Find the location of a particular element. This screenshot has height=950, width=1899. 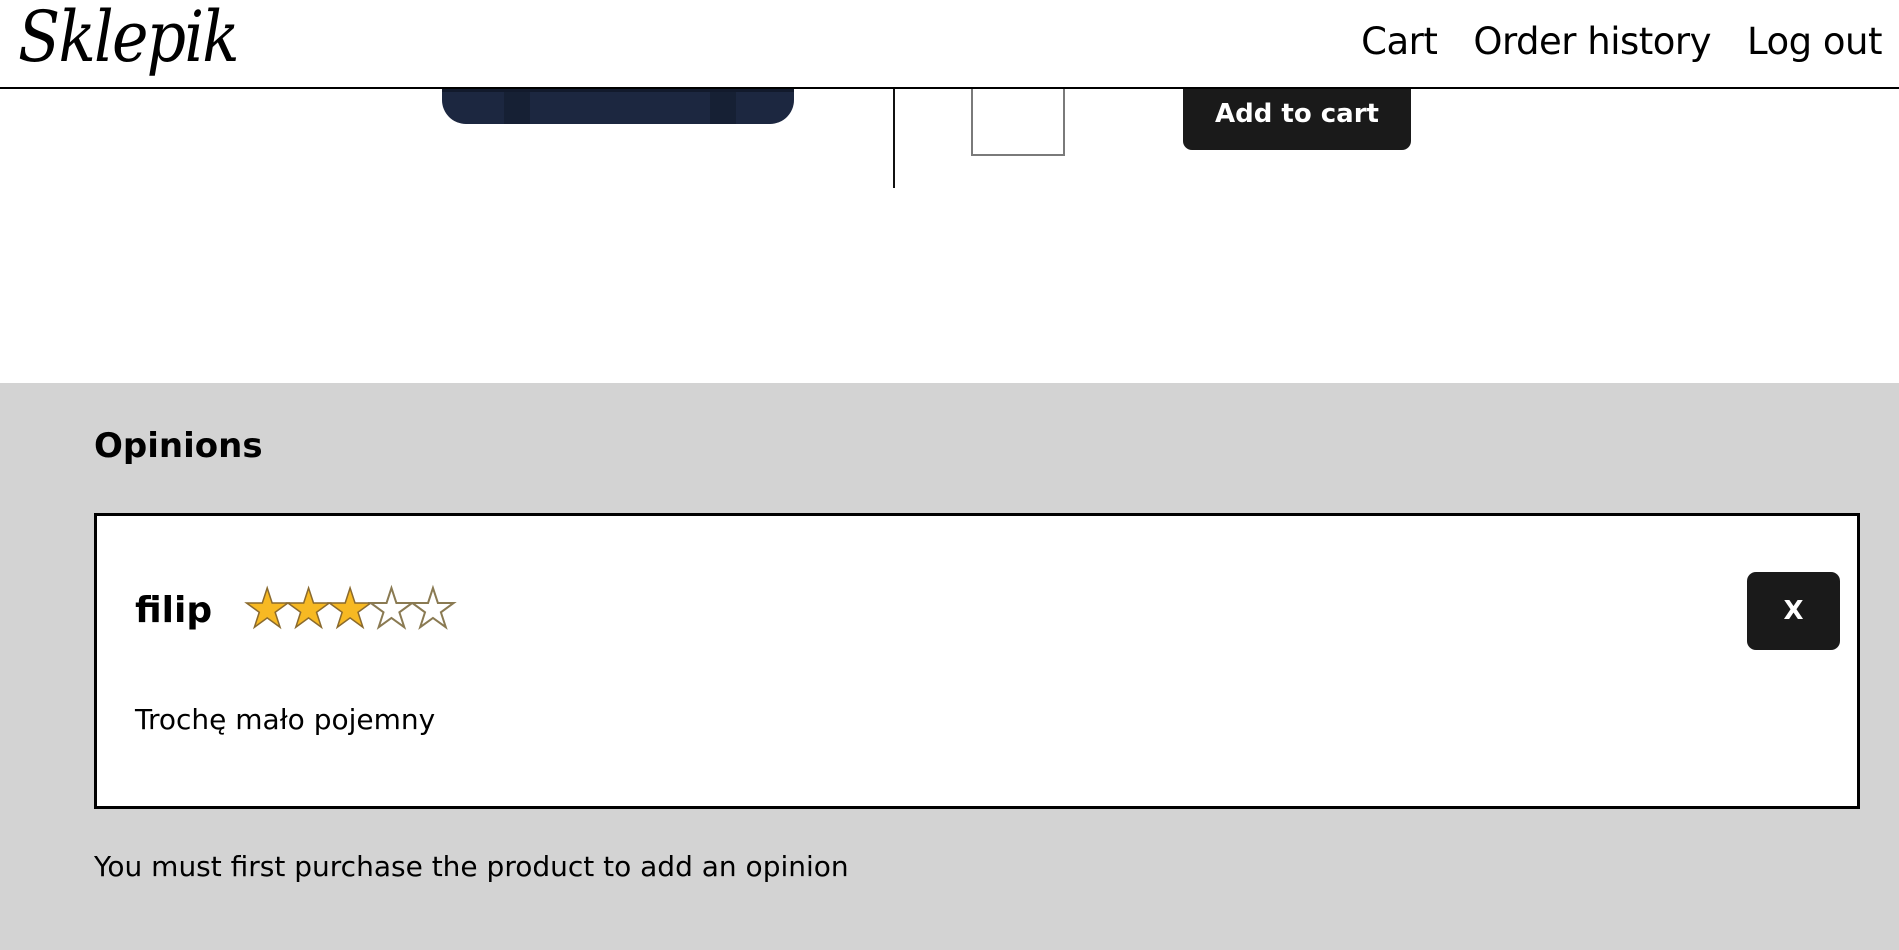

star-rating: ★ ★ ★ ★ ★ is located at coordinates (350, 609).